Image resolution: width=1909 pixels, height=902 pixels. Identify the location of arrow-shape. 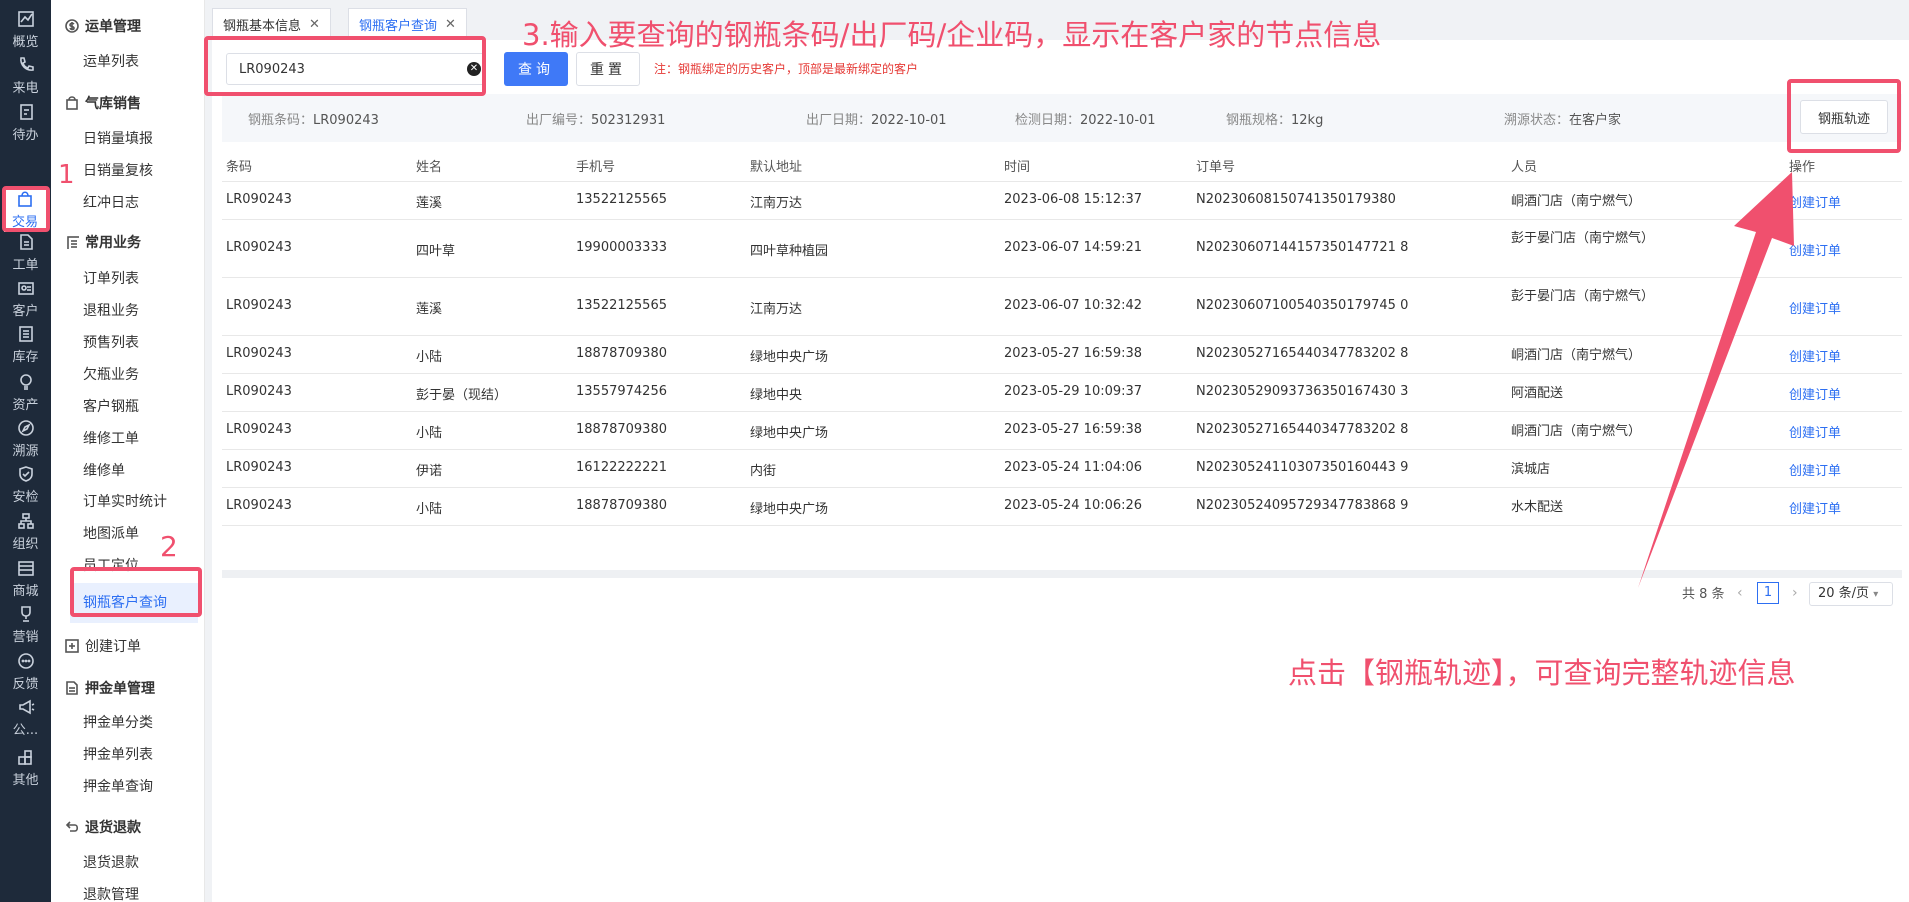
(1716, 380).